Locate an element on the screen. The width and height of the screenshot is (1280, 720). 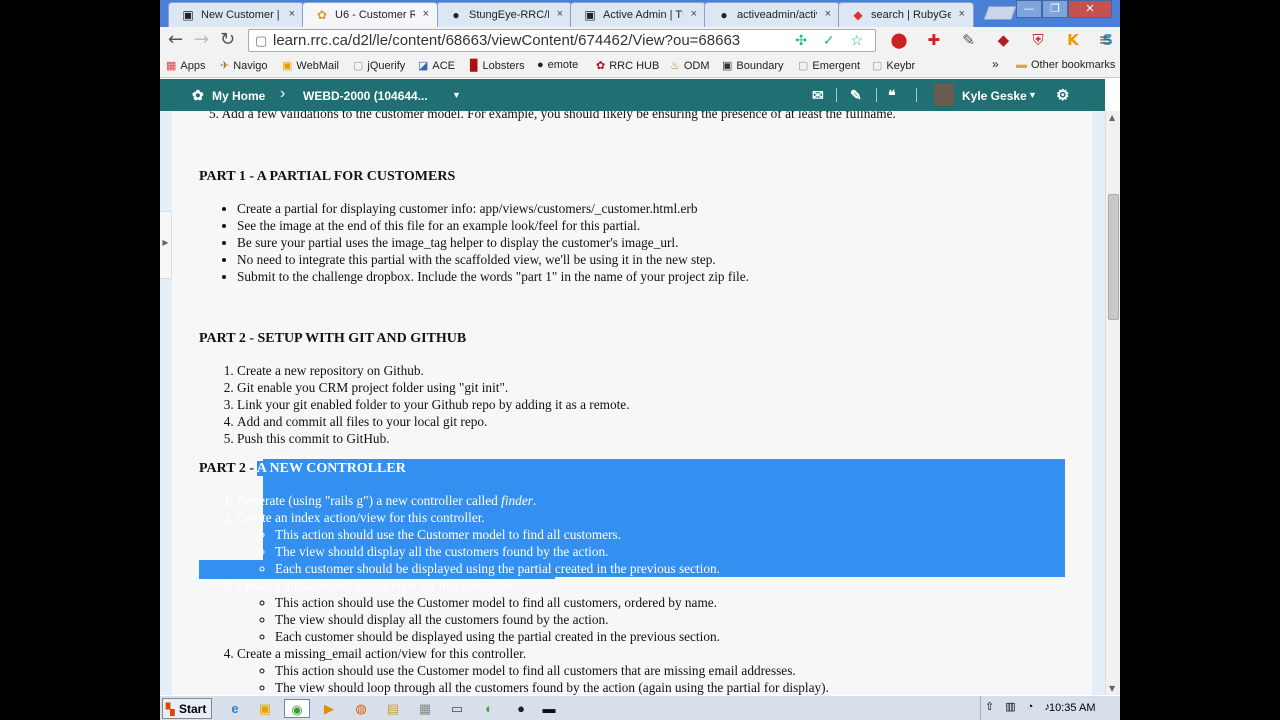
github-icon: ● is located at coordinates (724, 15).